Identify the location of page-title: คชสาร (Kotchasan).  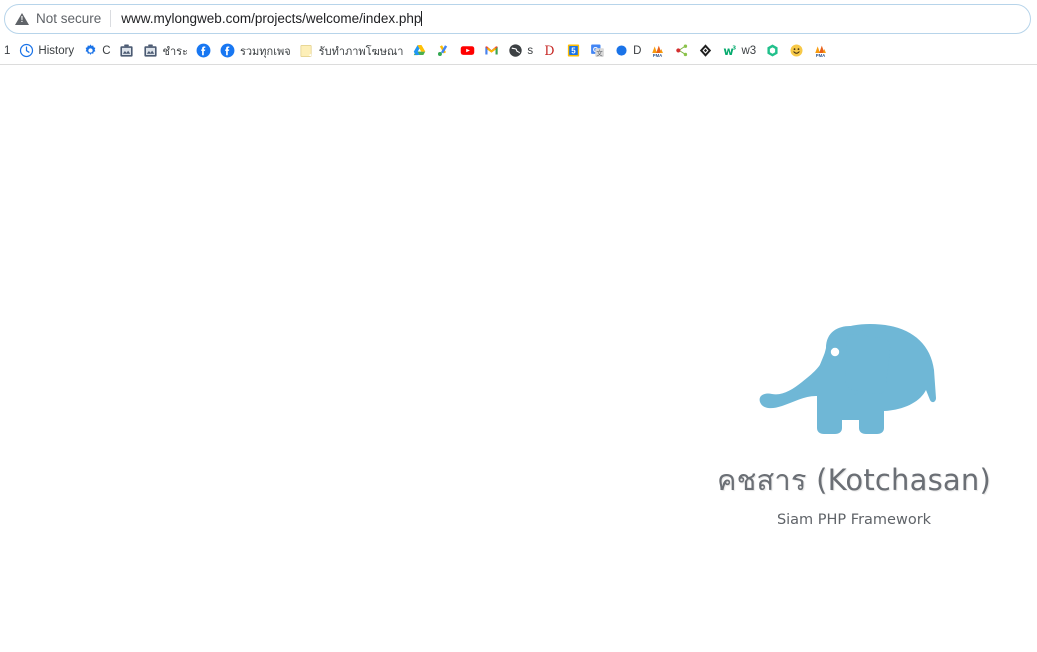
(854, 480).